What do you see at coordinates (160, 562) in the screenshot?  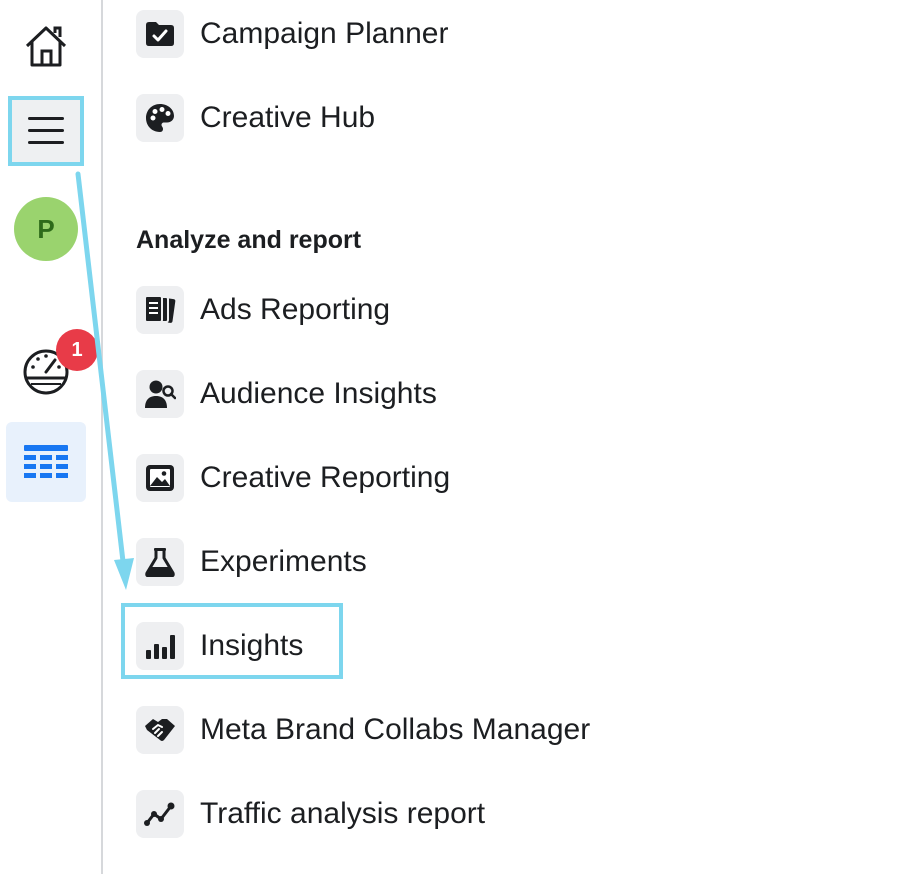 I see `flask-icon` at bounding box center [160, 562].